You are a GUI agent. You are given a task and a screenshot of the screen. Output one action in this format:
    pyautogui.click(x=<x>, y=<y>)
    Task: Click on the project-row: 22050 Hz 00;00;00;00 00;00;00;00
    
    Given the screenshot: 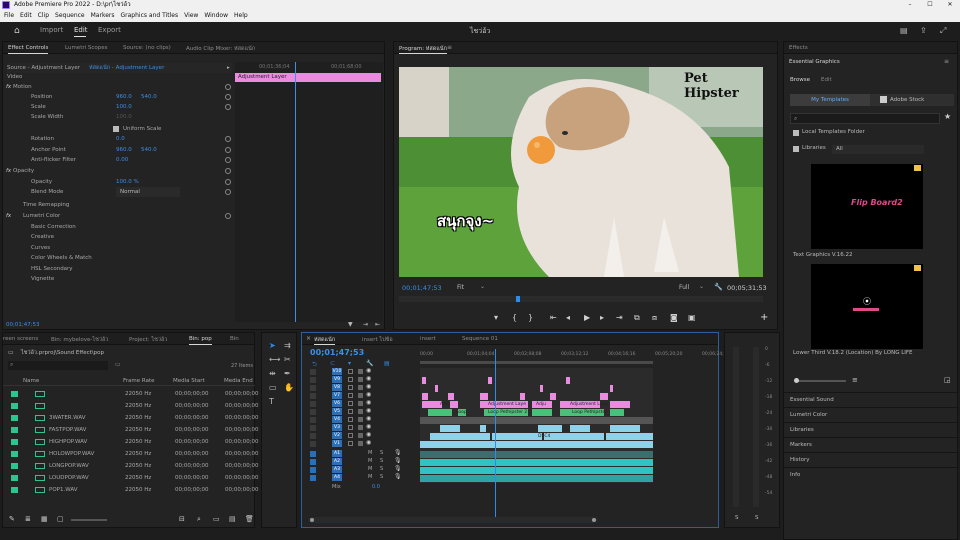 What is the action you would take?
    pyautogui.click(x=131, y=394)
    